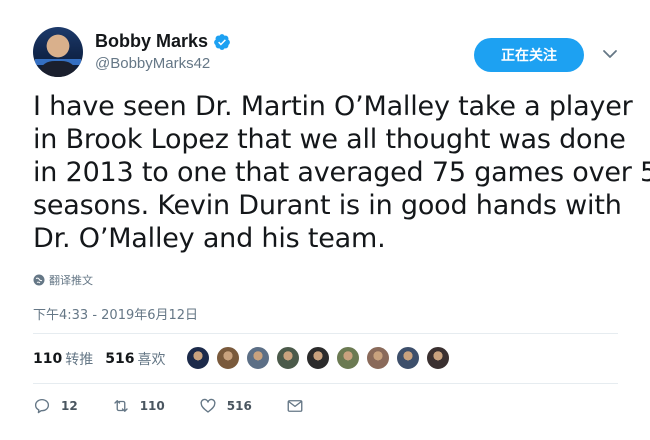  I want to click on user-name: Bobby Marks, so click(151, 41).